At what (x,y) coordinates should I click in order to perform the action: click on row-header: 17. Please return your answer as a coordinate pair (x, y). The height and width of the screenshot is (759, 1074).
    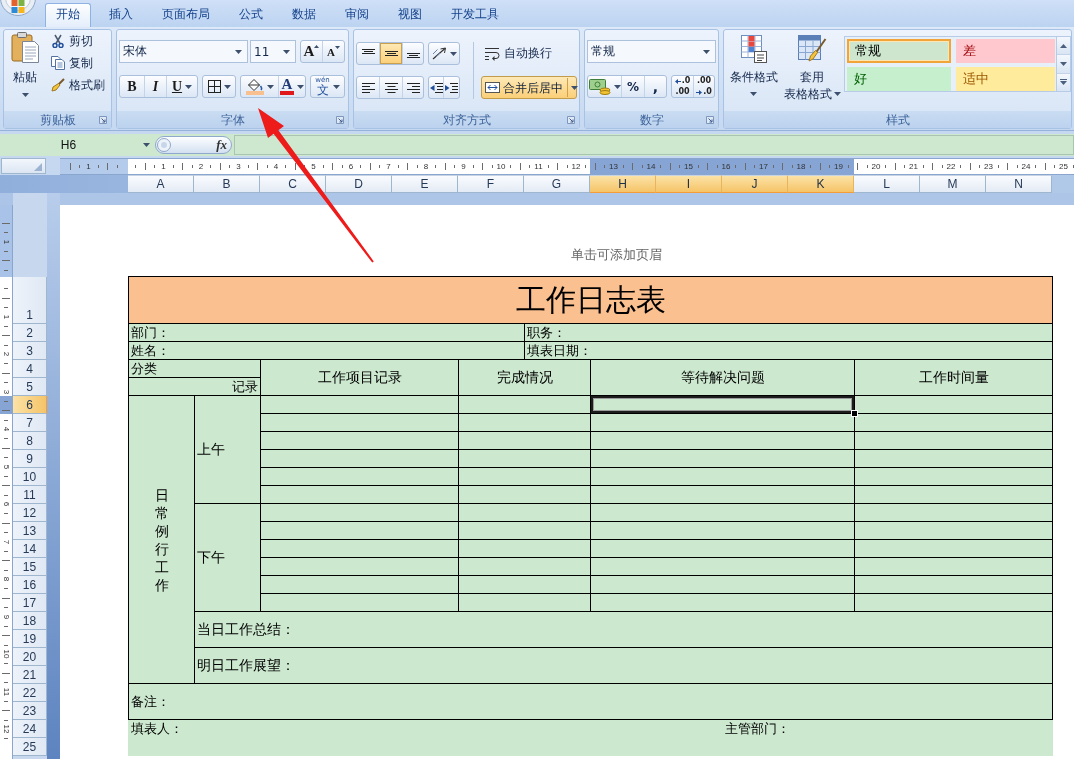
    Looking at the image, I should click on (30, 603).